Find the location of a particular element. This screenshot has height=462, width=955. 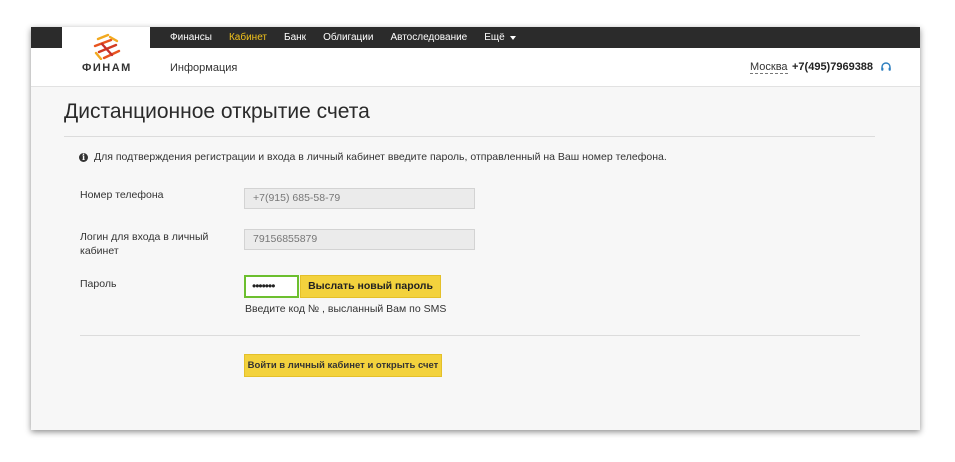

chevron-down-icon is located at coordinates (512, 37).